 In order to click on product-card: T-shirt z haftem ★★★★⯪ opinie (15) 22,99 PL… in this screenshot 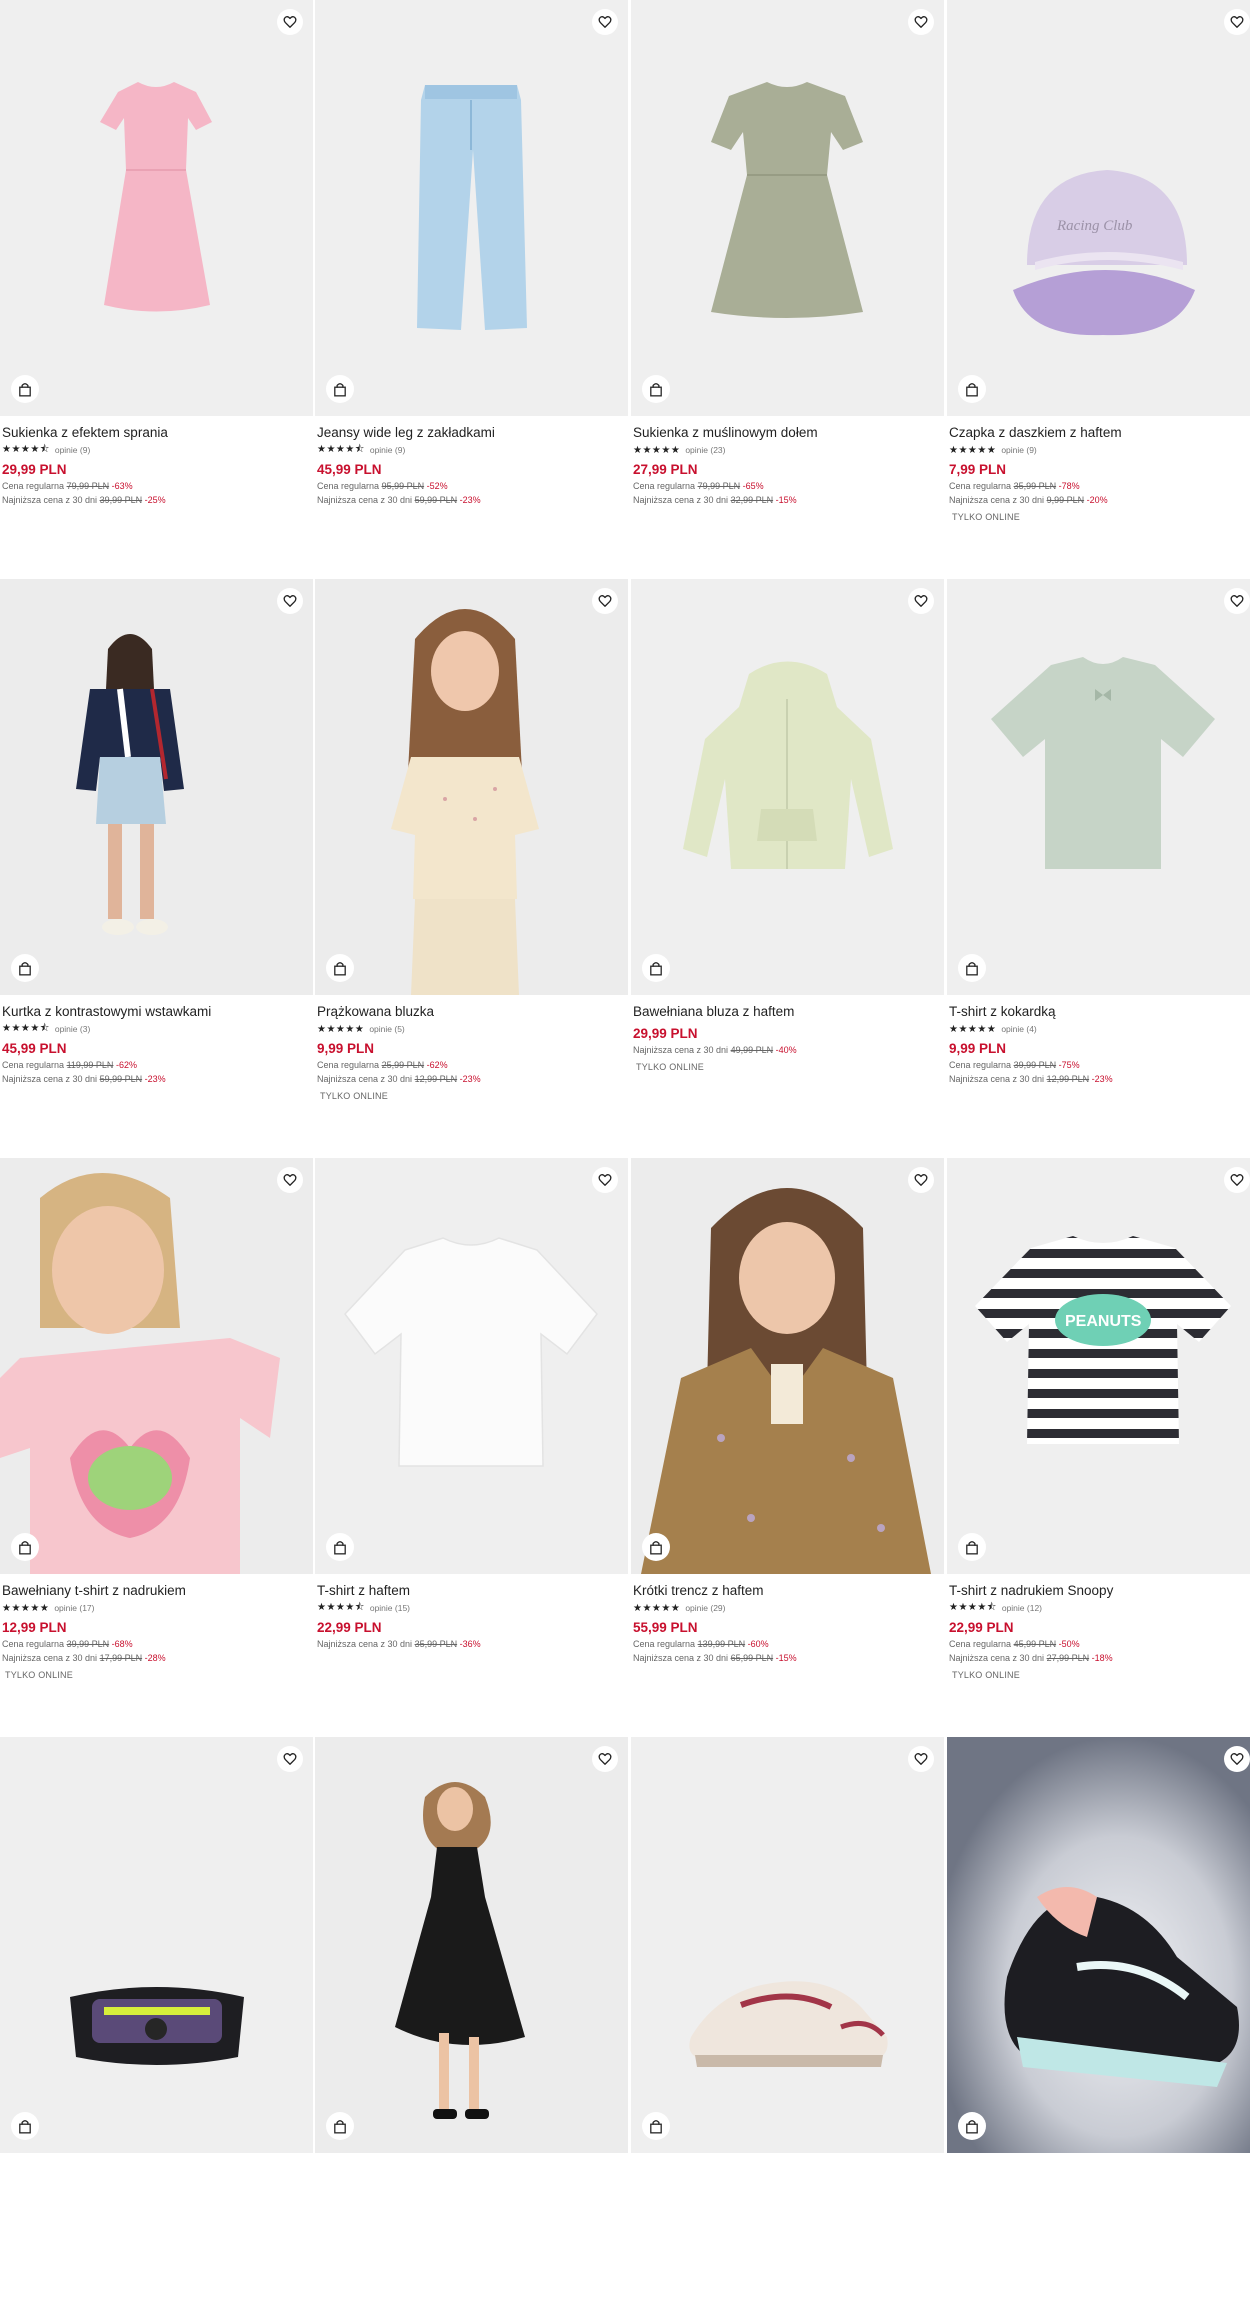, I will do `click(471, 1447)`.